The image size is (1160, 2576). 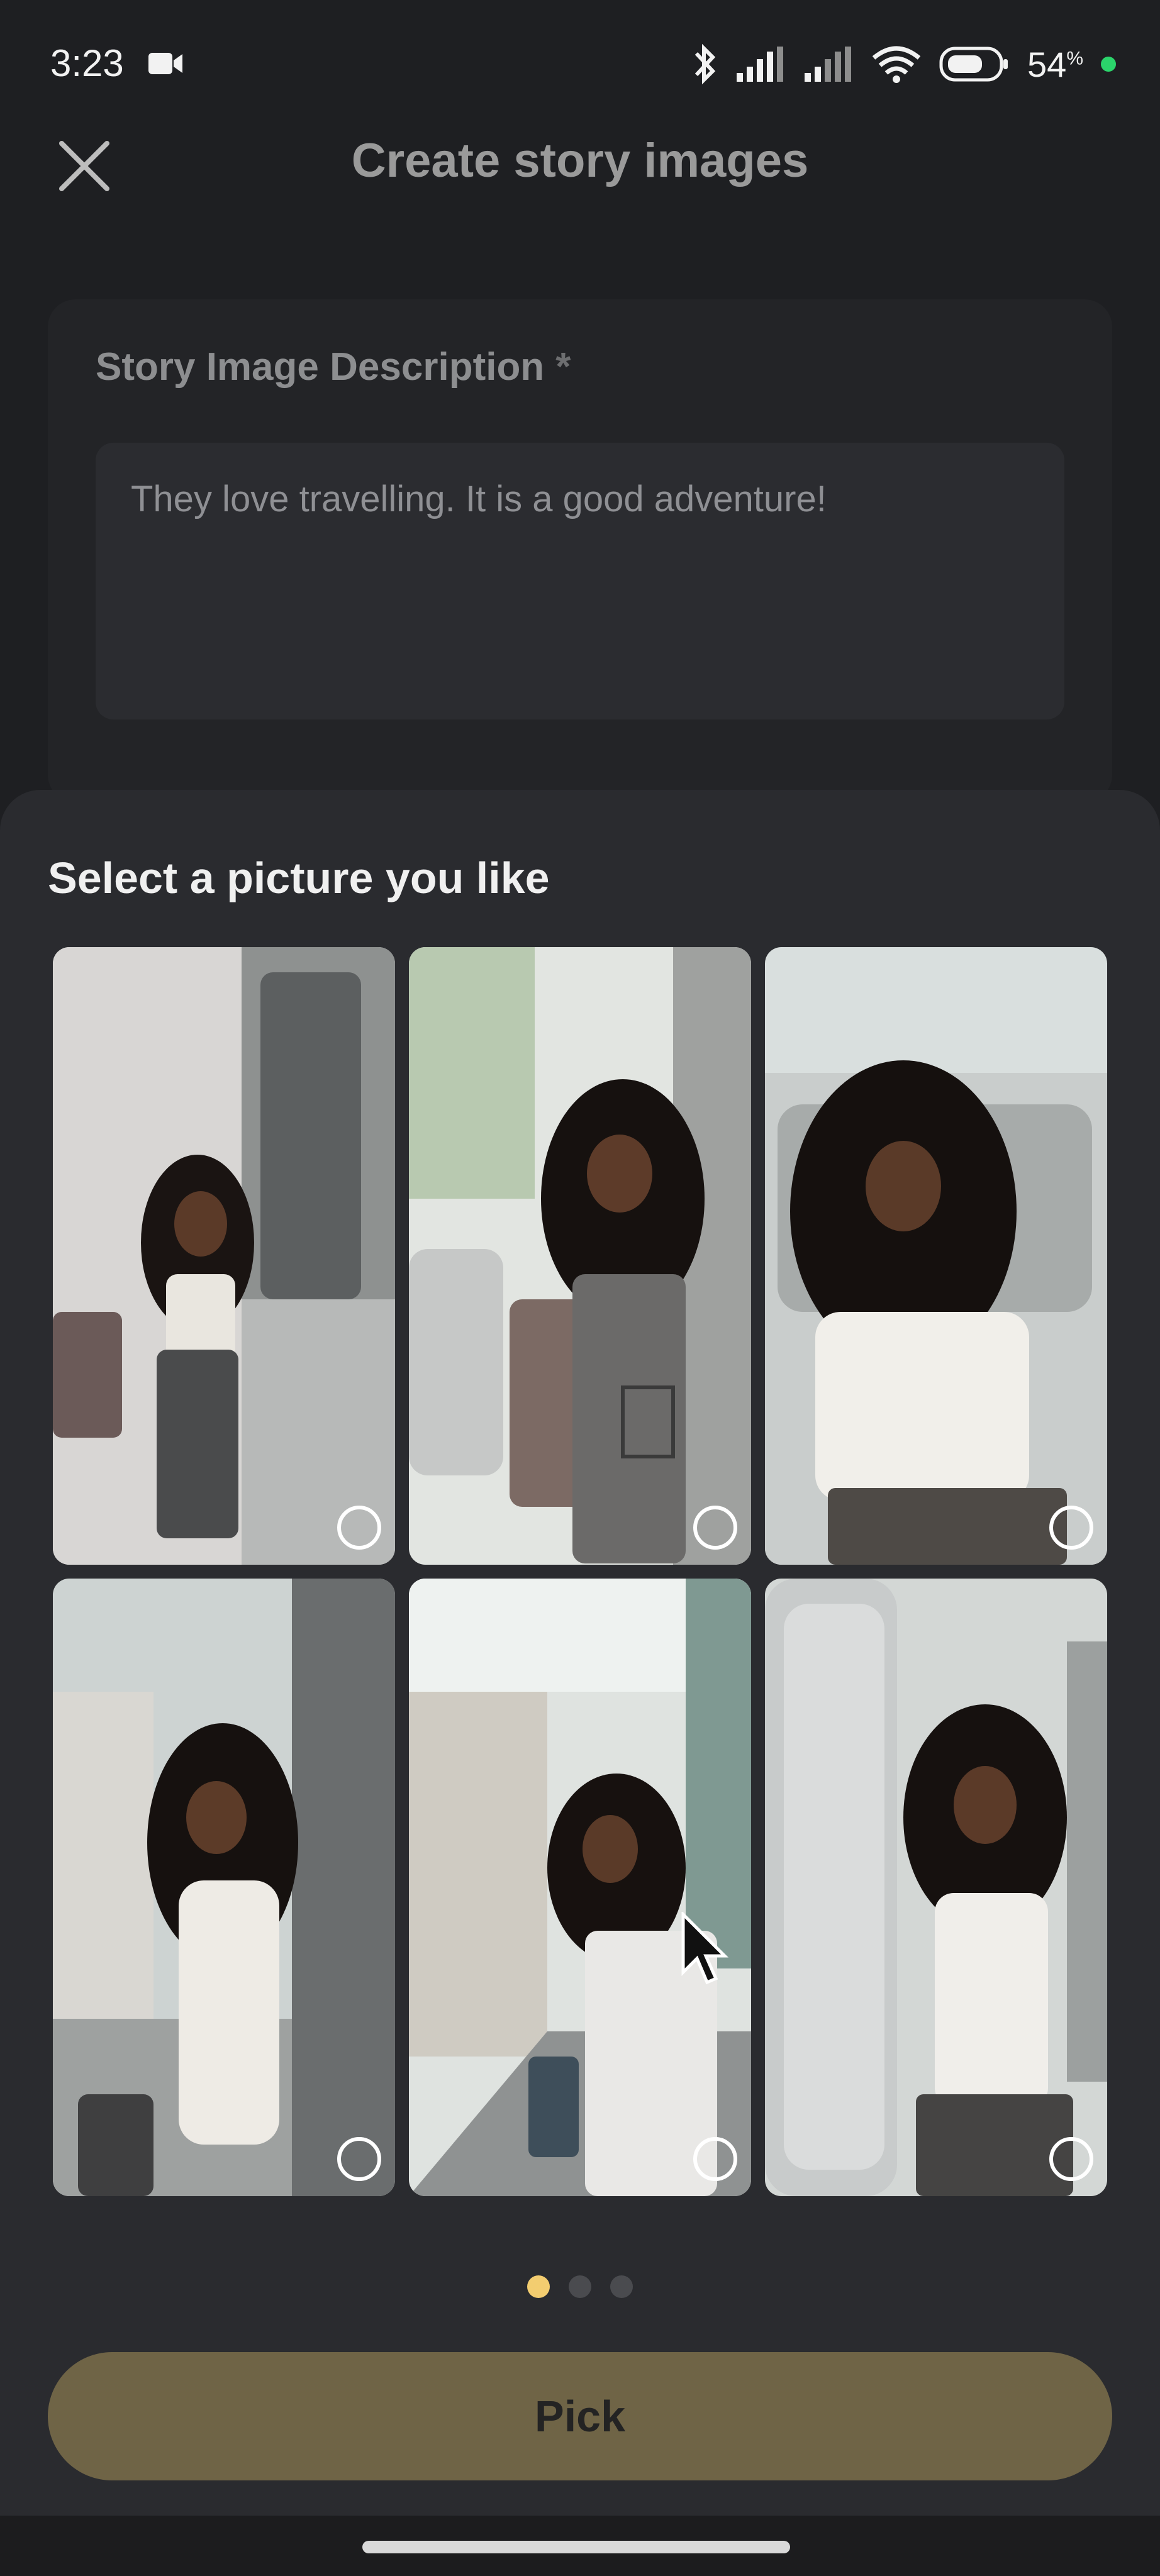 I want to click on wifi-icon, so click(x=896, y=64).